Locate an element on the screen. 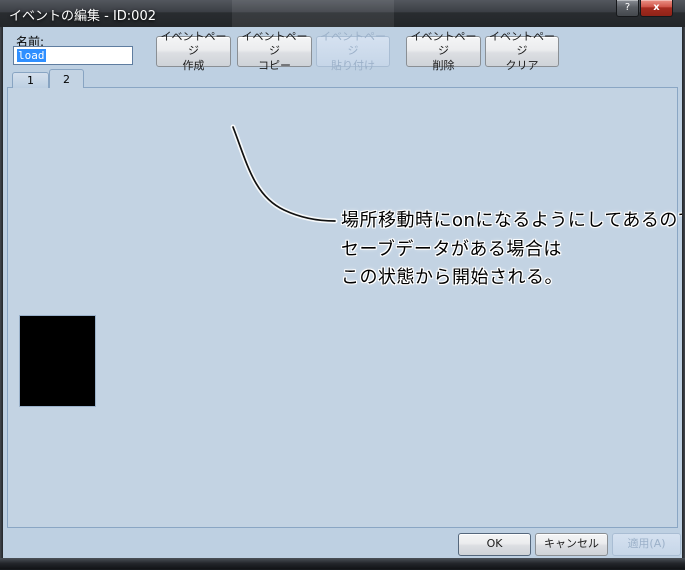 Image resolution: width=685 pixels, height=570 pixels. name-value-selection: load is located at coordinates (31, 55).